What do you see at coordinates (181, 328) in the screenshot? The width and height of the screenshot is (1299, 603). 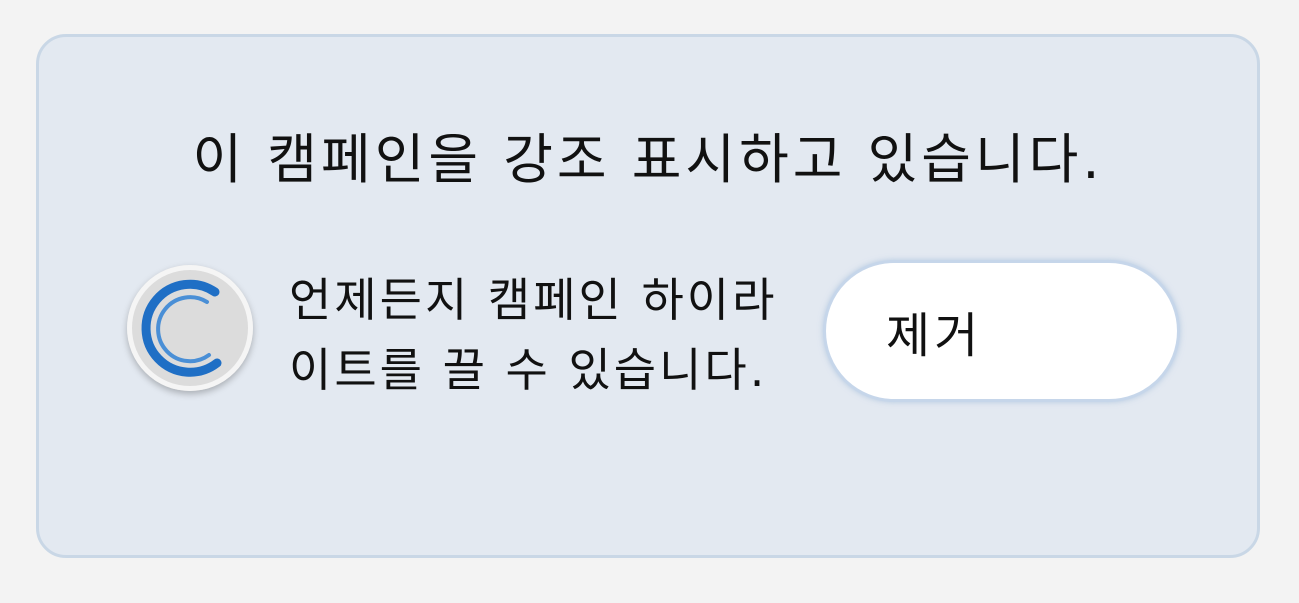 I see `spinner-graphic` at bounding box center [181, 328].